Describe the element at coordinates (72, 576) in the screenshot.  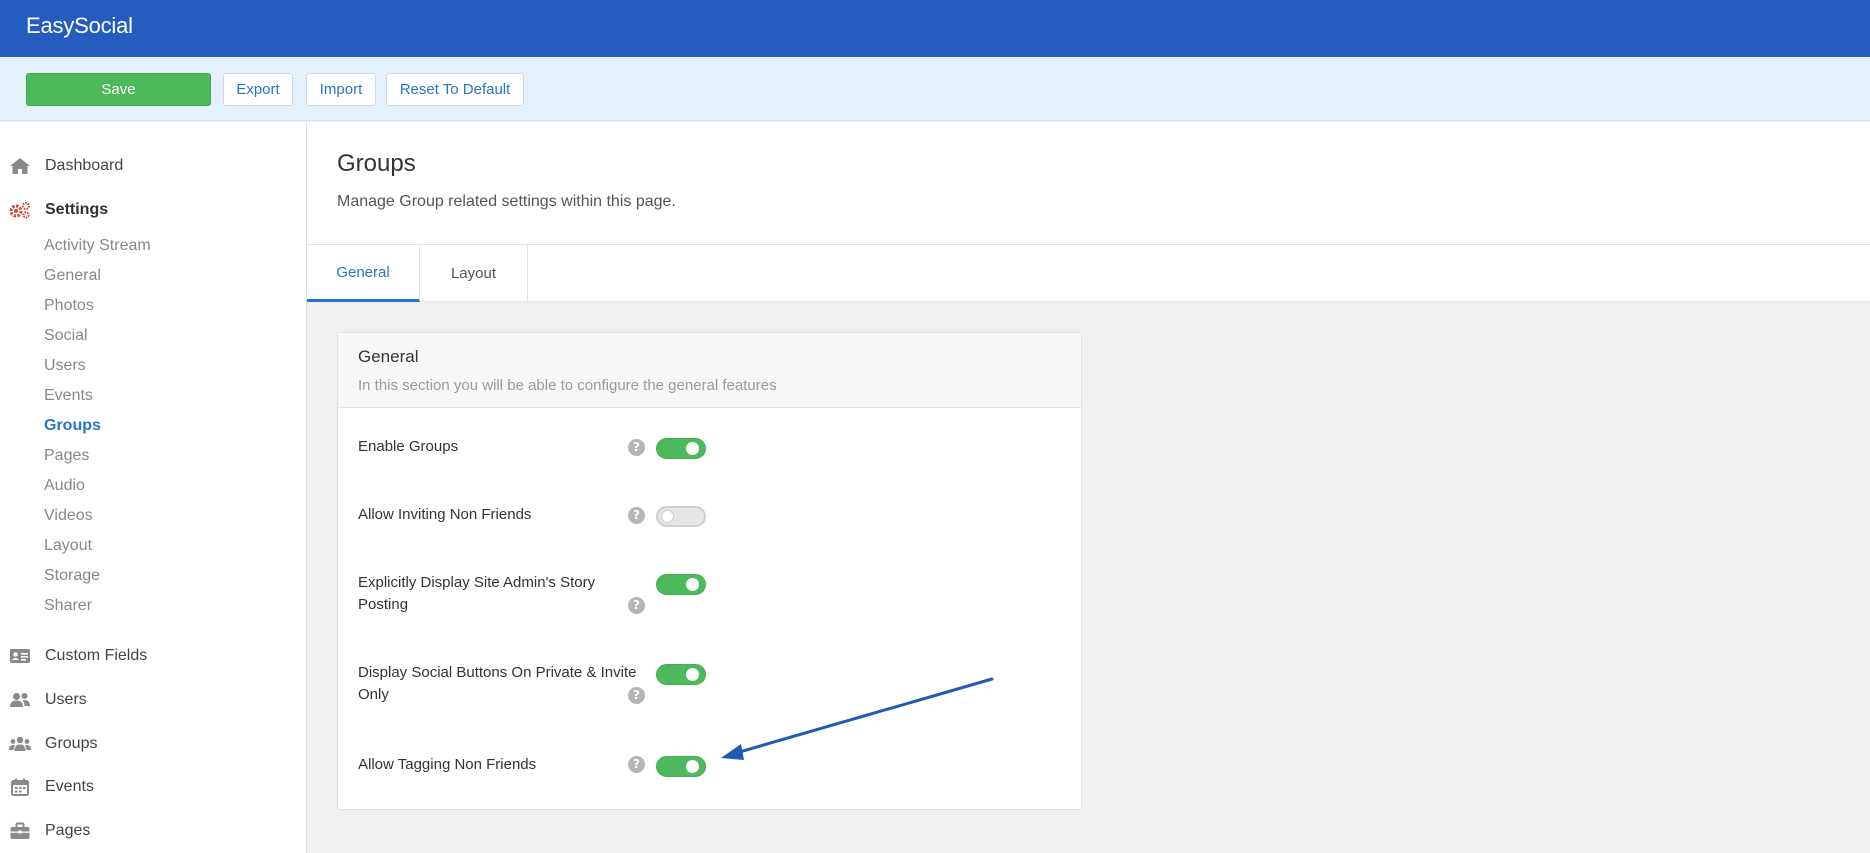
I see `sidebar-subitem-storage: Storage` at that location.